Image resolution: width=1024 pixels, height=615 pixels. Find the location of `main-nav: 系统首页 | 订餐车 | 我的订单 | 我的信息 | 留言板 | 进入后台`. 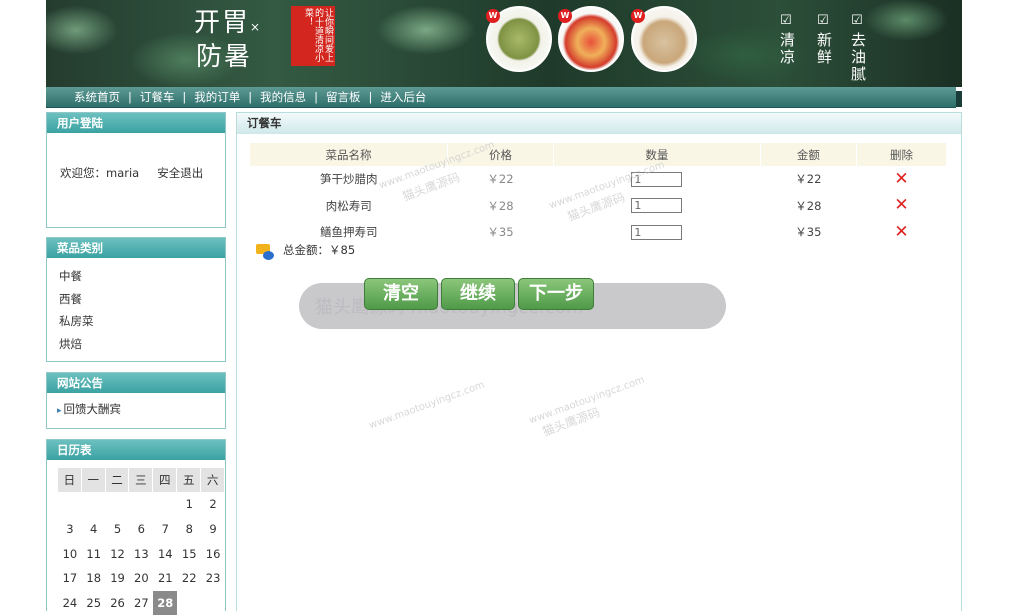

main-nav: 系统首页 | 订餐车 | 我的订单 | 我的信息 | 留言板 | 进入后台 is located at coordinates (501, 97).